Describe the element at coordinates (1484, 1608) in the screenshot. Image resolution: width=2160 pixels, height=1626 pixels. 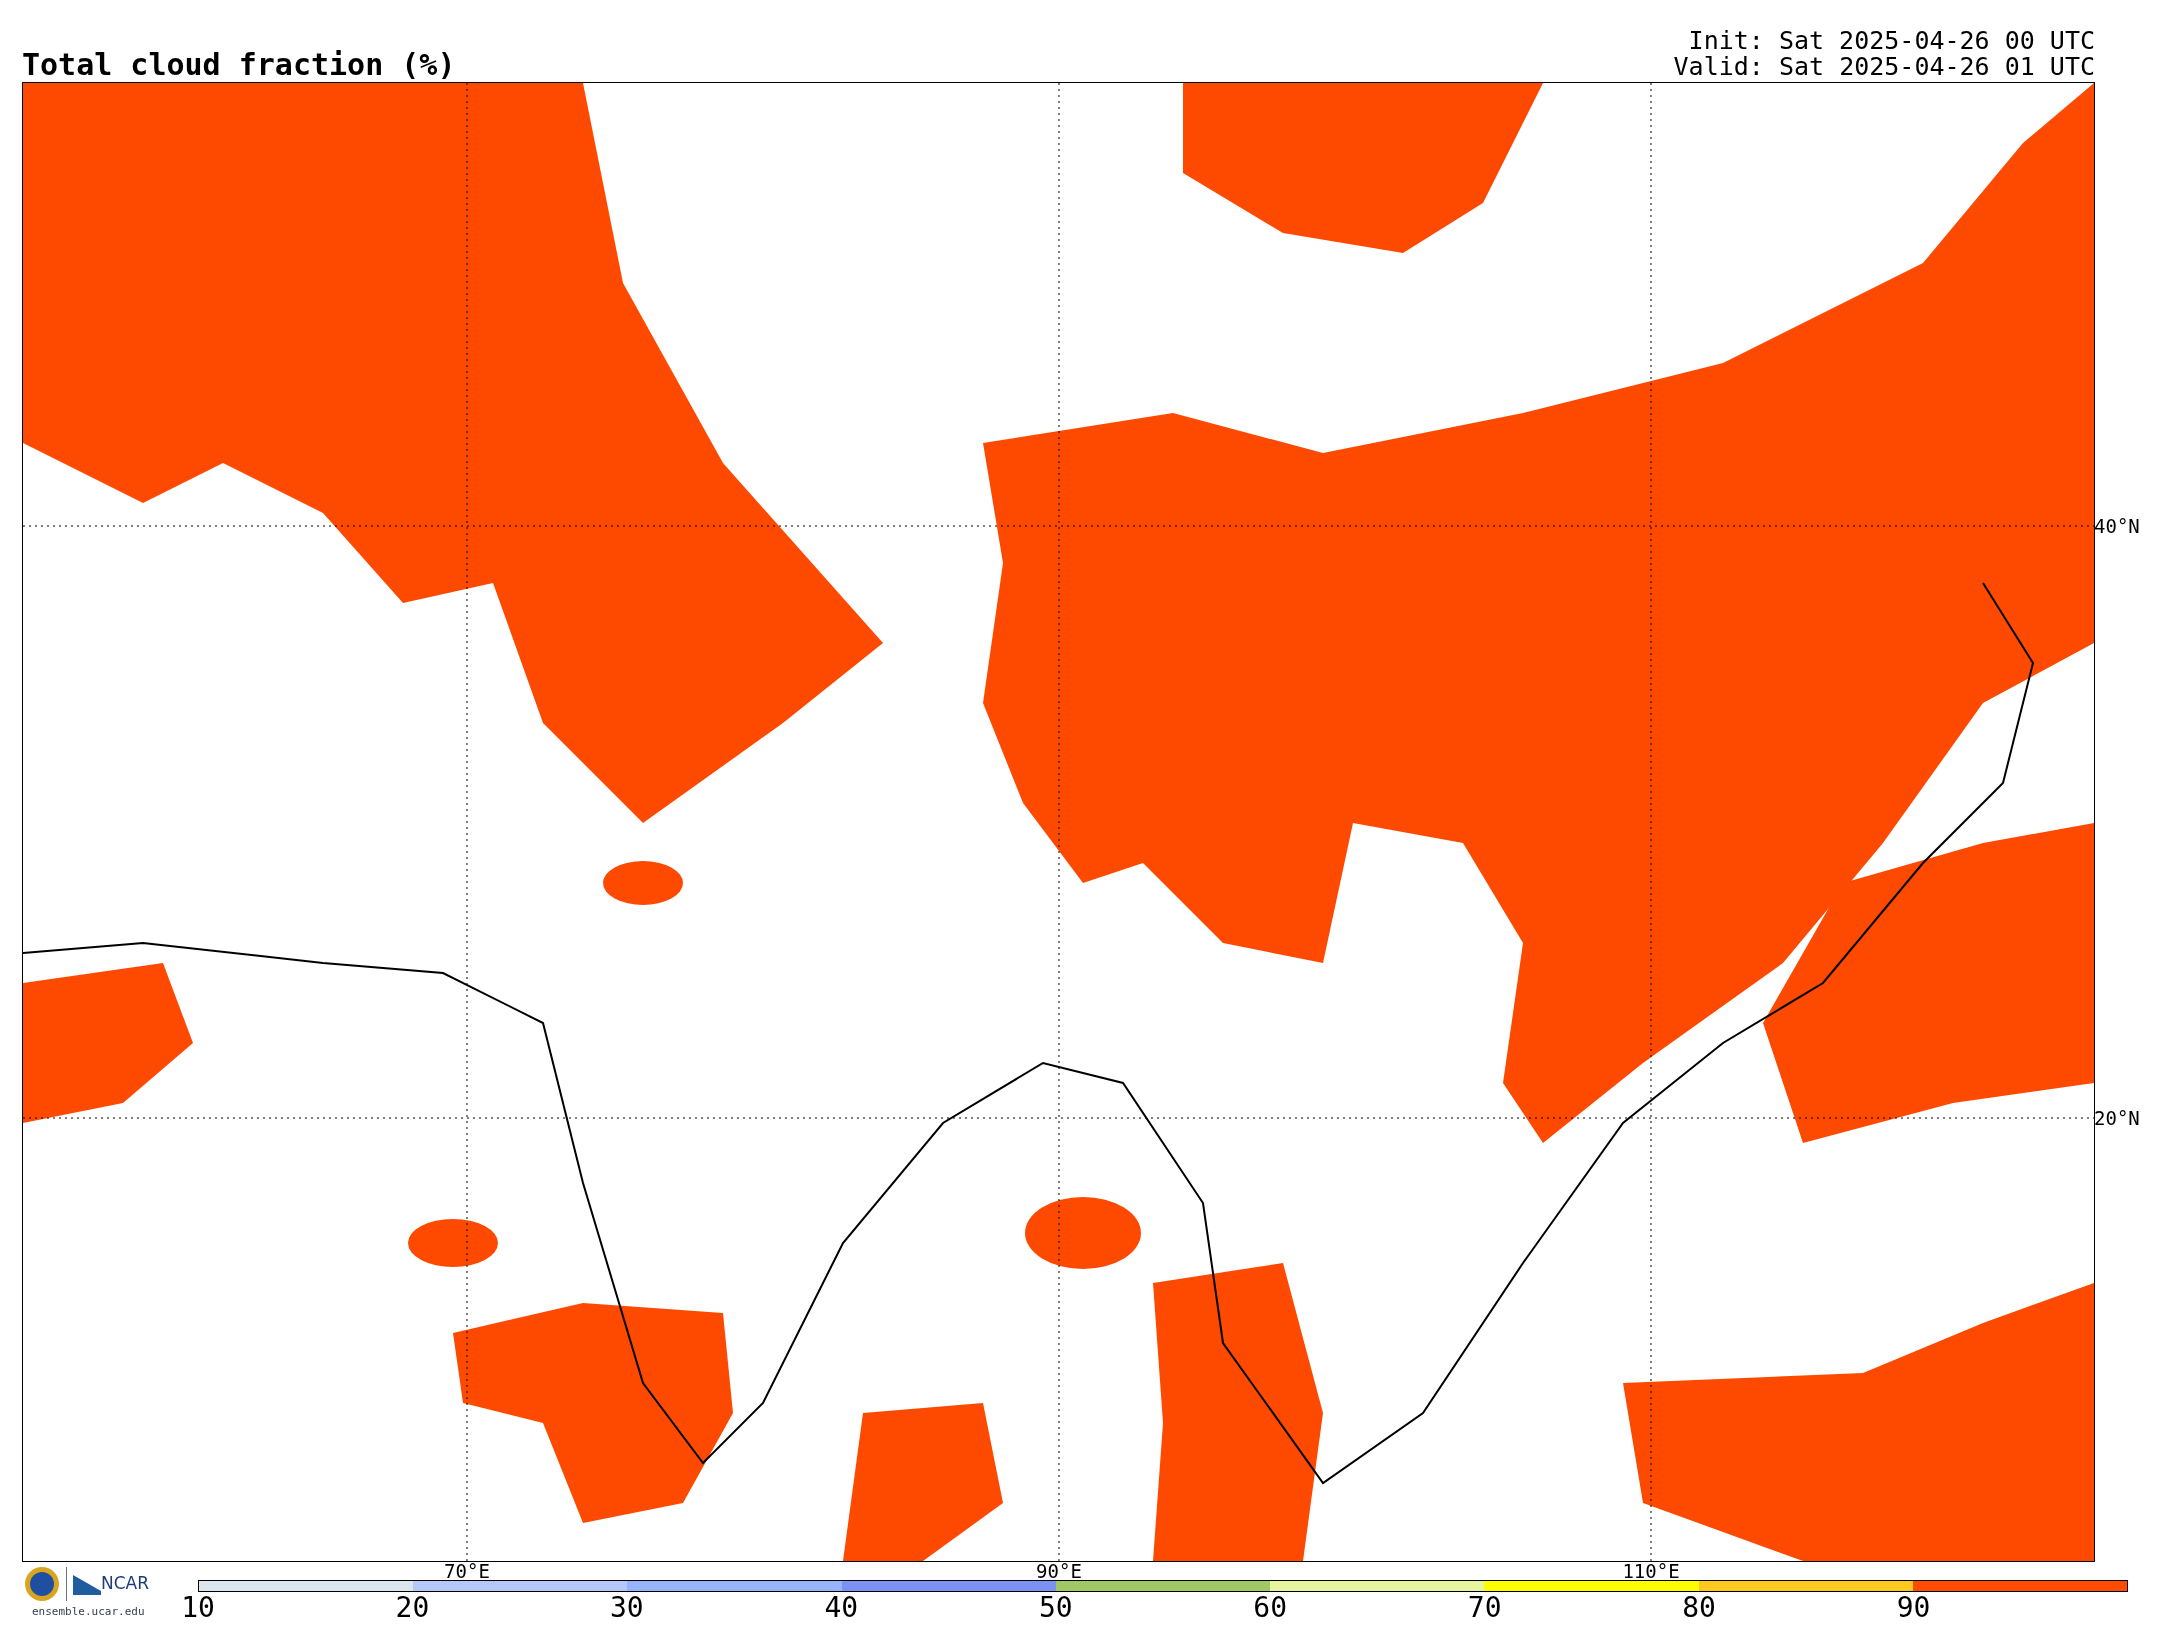
I see `colorbar-tick-label: 70` at that location.